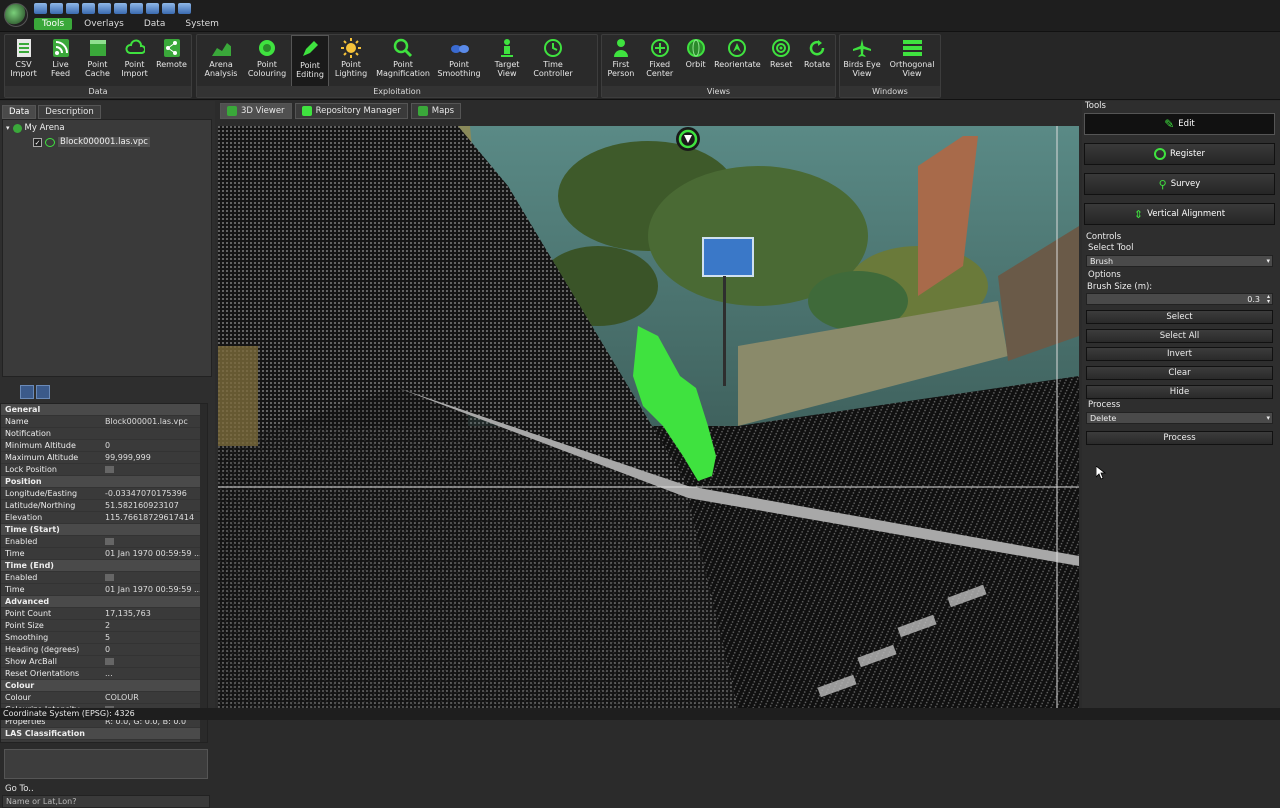 The height and width of the screenshot is (808, 1280). What do you see at coordinates (155, 697) in the screenshot?
I see `property-value: COLOUR` at bounding box center [155, 697].